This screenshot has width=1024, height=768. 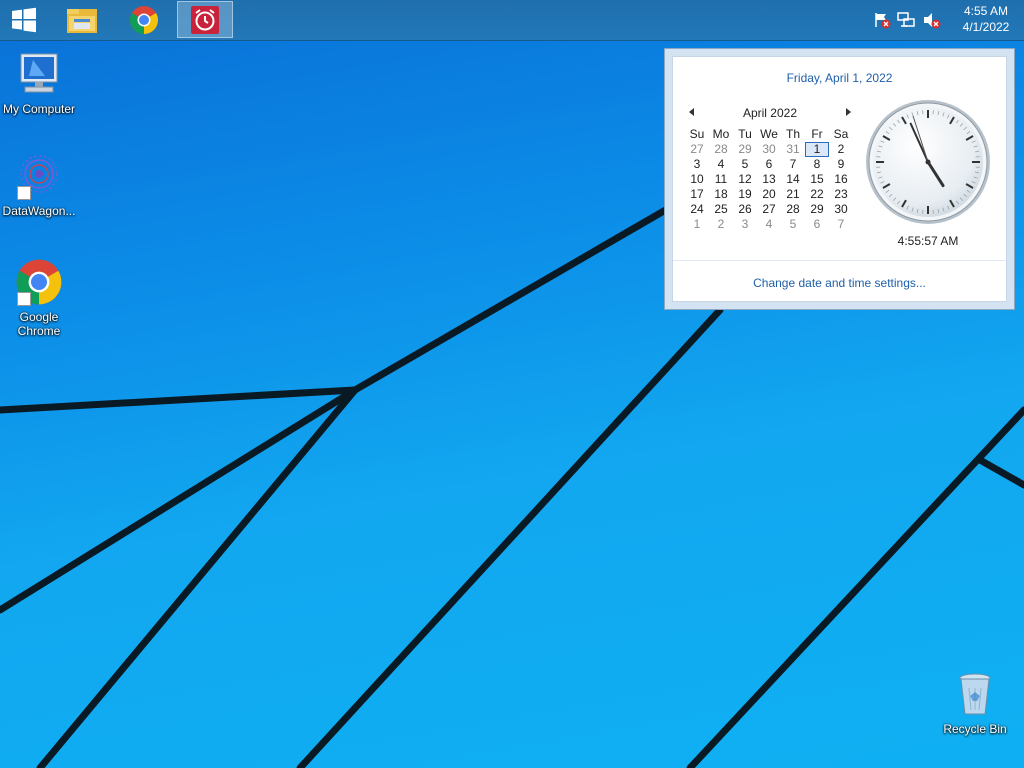 I want to click on calendar-day: 14, so click(x=793, y=179).